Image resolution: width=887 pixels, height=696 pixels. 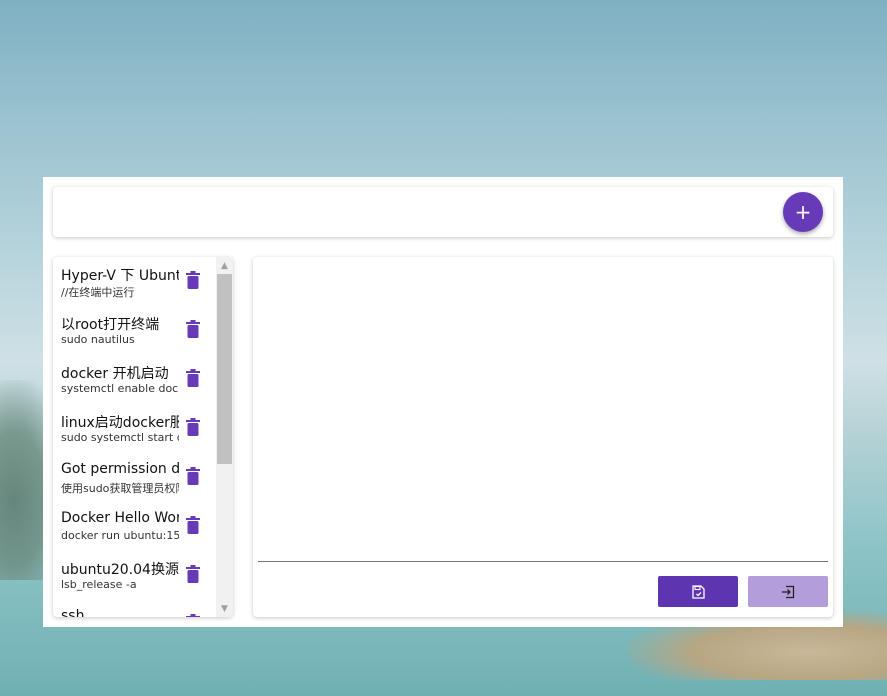 What do you see at coordinates (120, 488) in the screenshot?
I see `snippet-command: 使用sudo获取管理员权限` at bounding box center [120, 488].